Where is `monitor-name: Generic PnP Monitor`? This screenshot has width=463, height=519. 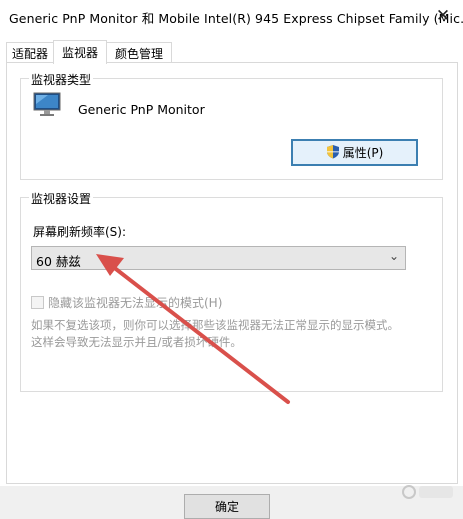
monitor-name: Generic PnP Monitor is located at coordinates (141, 109).